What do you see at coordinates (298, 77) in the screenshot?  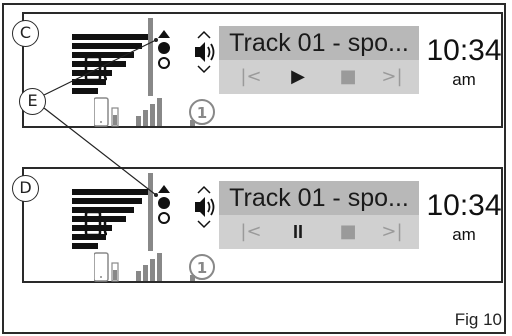 I see `play-button: ▶` at bounding box center [298, 77].